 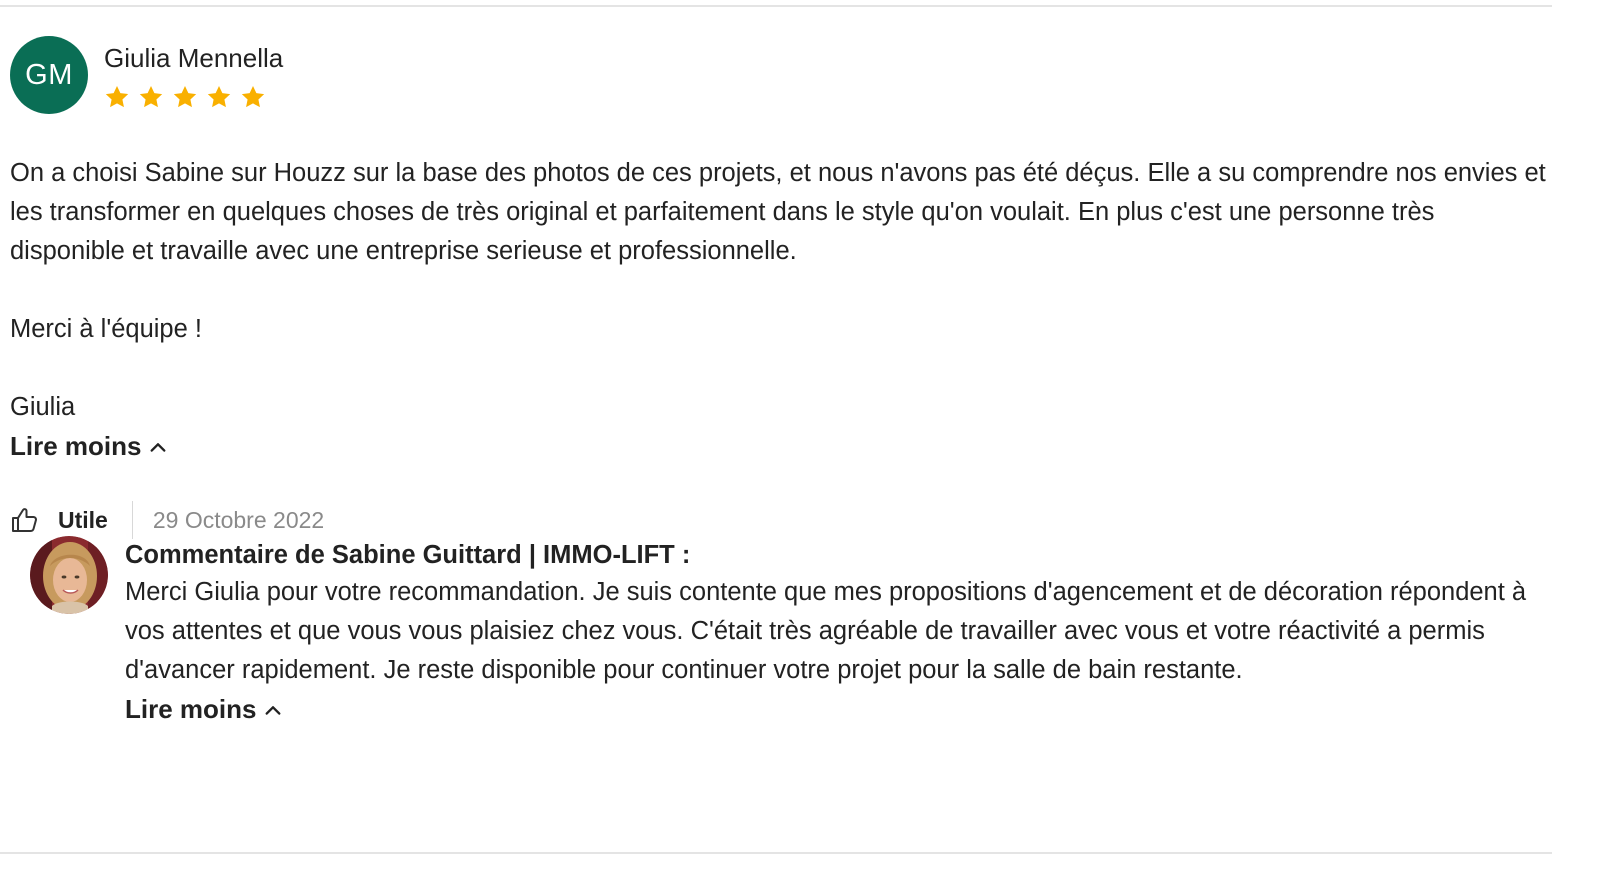 I want to click on review-meta: Utile 29 Octobre 2022, so click(x=167, y=520).